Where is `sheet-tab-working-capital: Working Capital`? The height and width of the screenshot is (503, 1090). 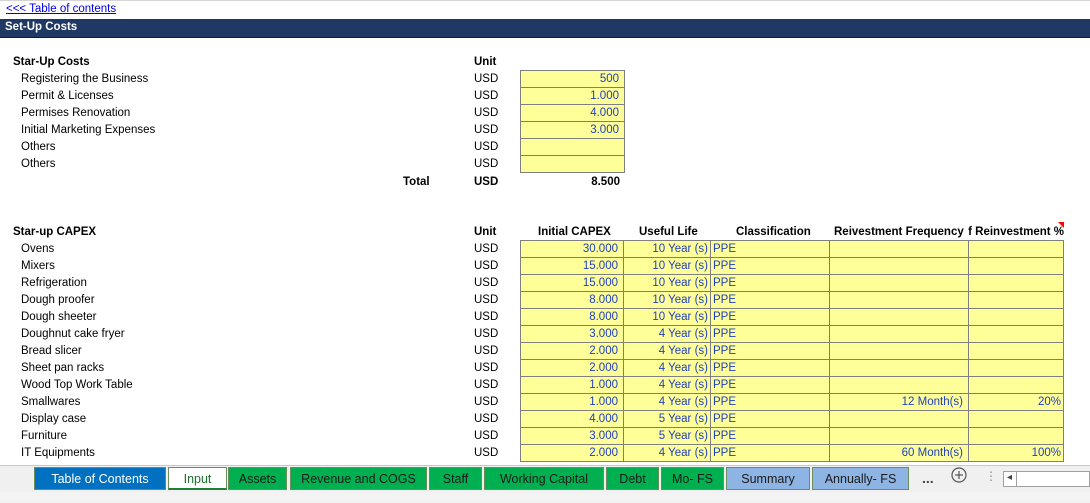
sheet-tab-working-capital: Working Capital is located at coordinates (544, 478).